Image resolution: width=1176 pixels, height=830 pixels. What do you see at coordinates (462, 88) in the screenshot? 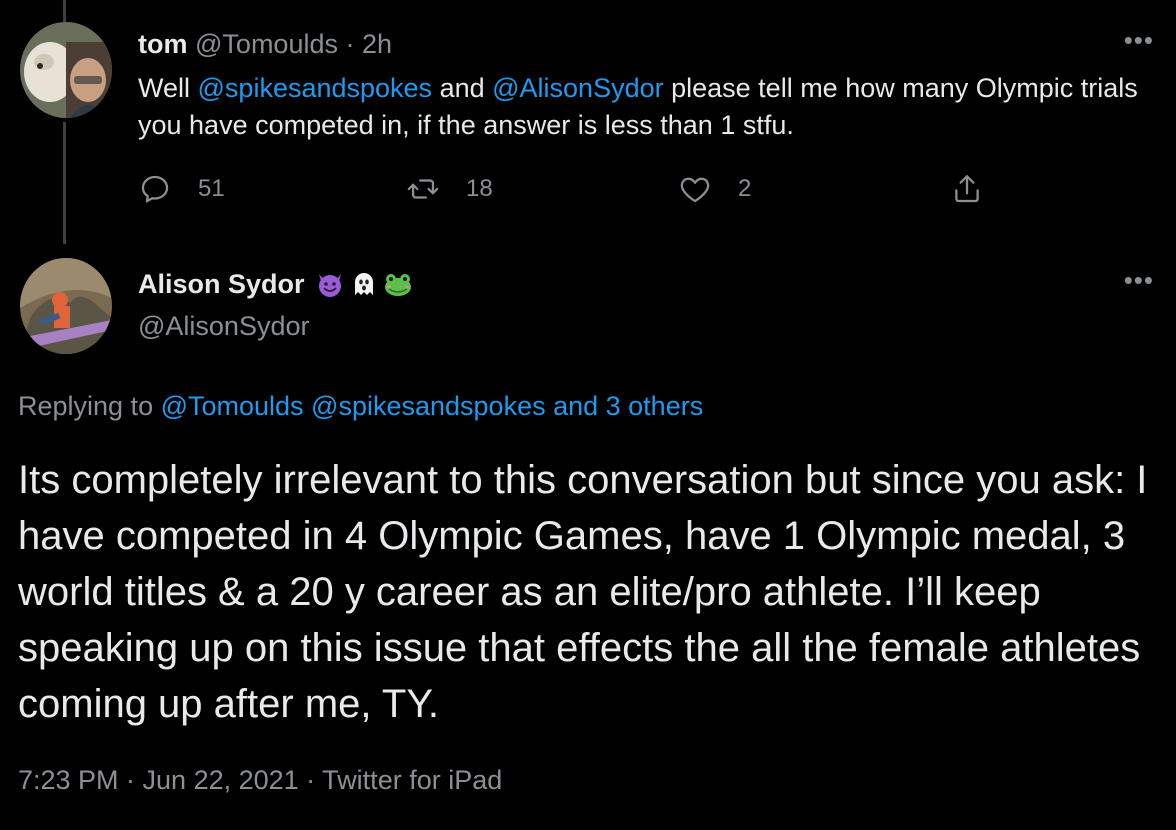
I see `tweet-text-segment: and` at bounding box center [462, 88].